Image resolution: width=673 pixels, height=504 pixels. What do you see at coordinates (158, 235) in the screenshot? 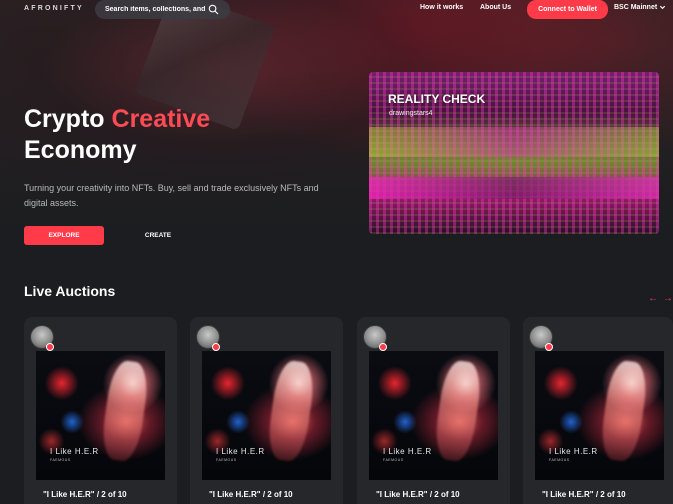
I see `create-button: CREATE` at bounding box center [158, 235].